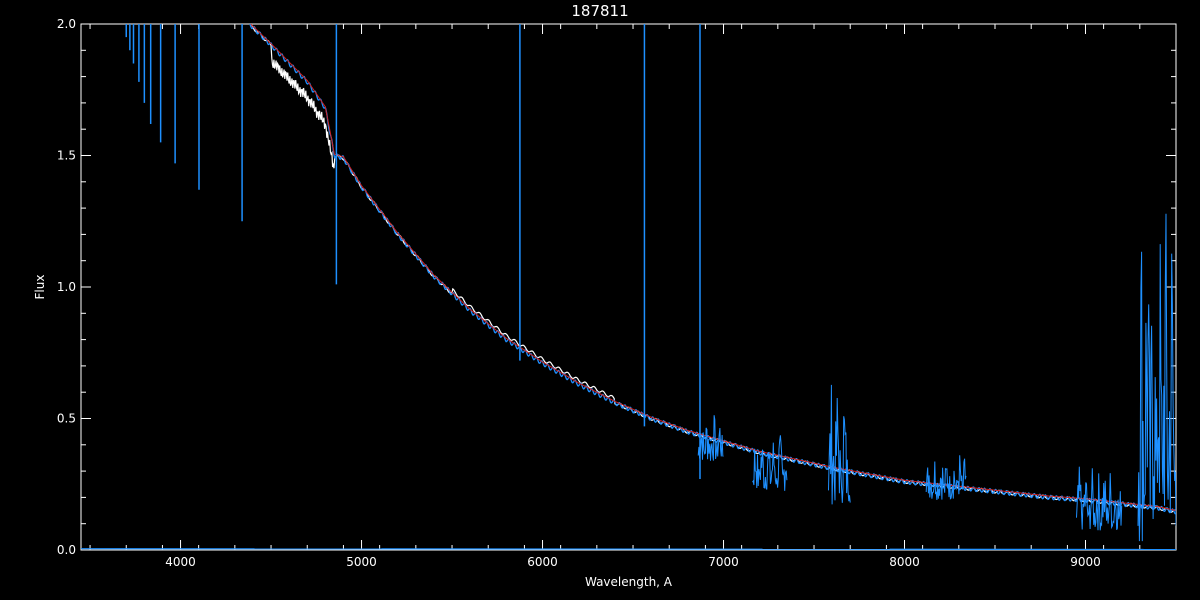 This screenshot has height=600, width=1200. Describe the element at coordinates (1085, 562) in the screenshot. I see `x-tick-label: 9000` at that location.